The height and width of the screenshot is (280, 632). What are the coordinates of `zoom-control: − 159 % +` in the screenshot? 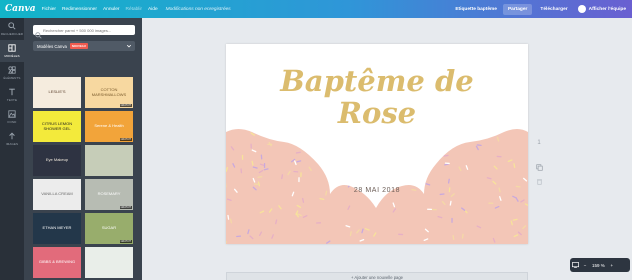 It's located at (600, 265).